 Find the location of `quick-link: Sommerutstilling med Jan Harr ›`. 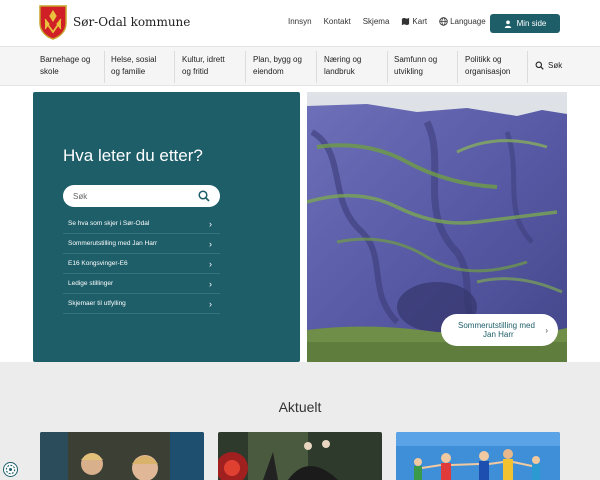

quick-link: Sommerutstilling med Jan Harr › is located at coordinates (141, 244).